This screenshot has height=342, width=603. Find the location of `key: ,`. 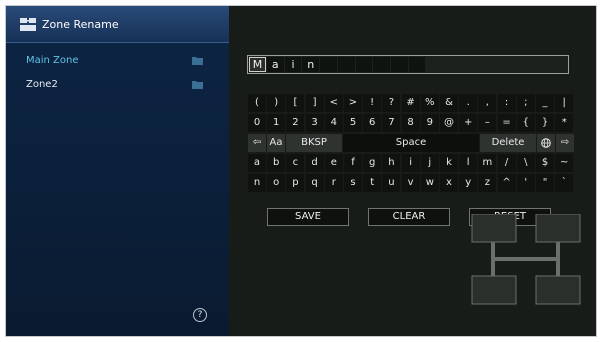

key: , is located at coordinates (487, 103).